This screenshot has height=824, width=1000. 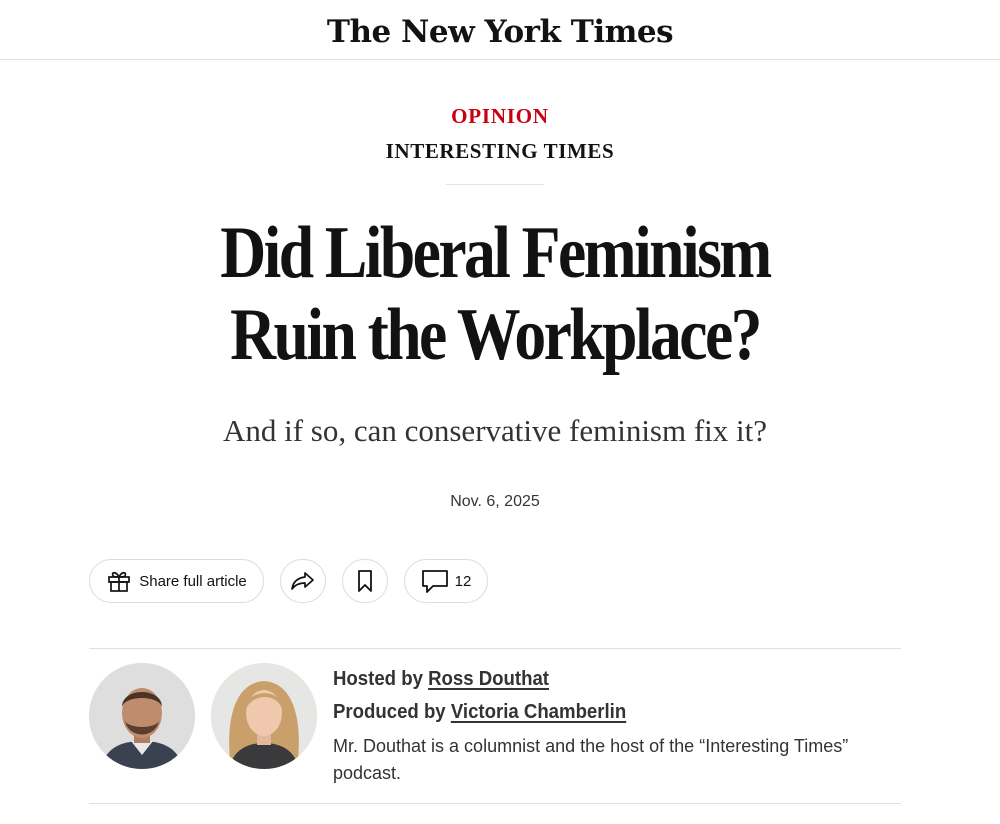 I want to click on share-label: Share full article, so click(x=193, y=581).